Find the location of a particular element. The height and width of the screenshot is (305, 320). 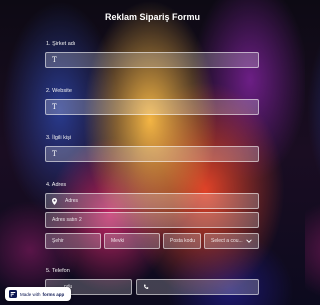

company-input: T is located at coordinates (152, 60).